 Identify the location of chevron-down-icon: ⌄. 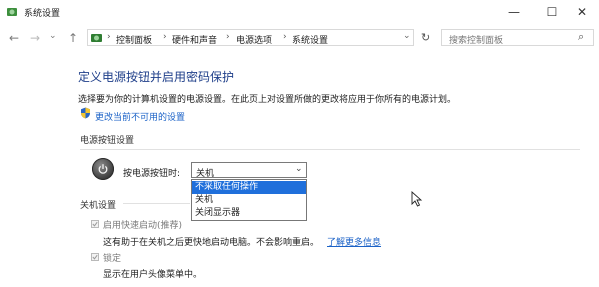
(299, 169).